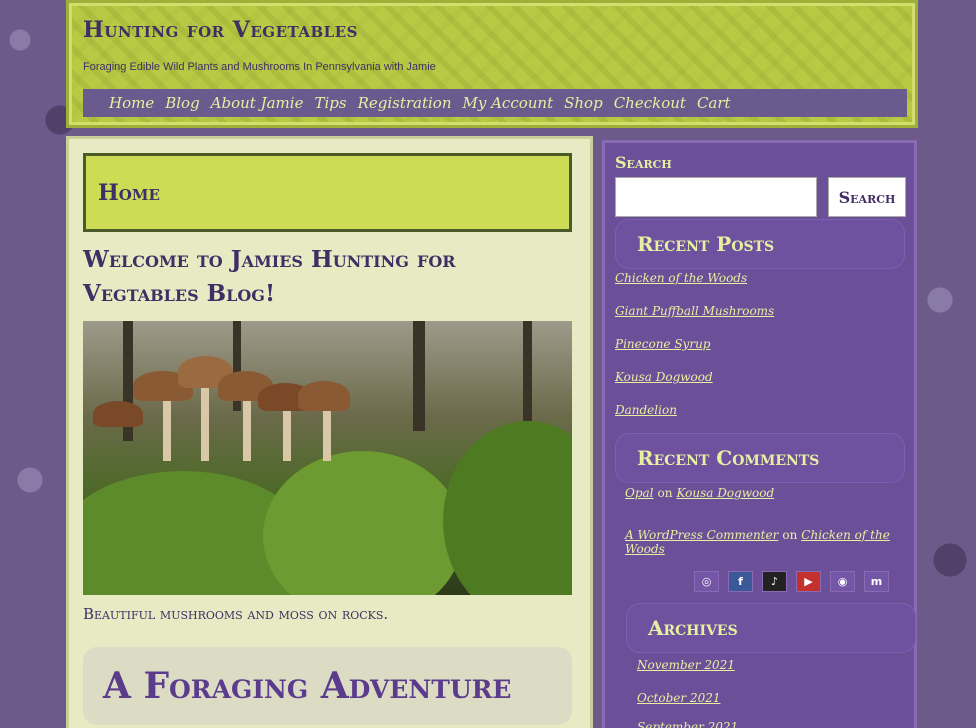  Describe the element at coordinates (740, 581) in the screenshot. I see `facebook-icon: f` at that location.